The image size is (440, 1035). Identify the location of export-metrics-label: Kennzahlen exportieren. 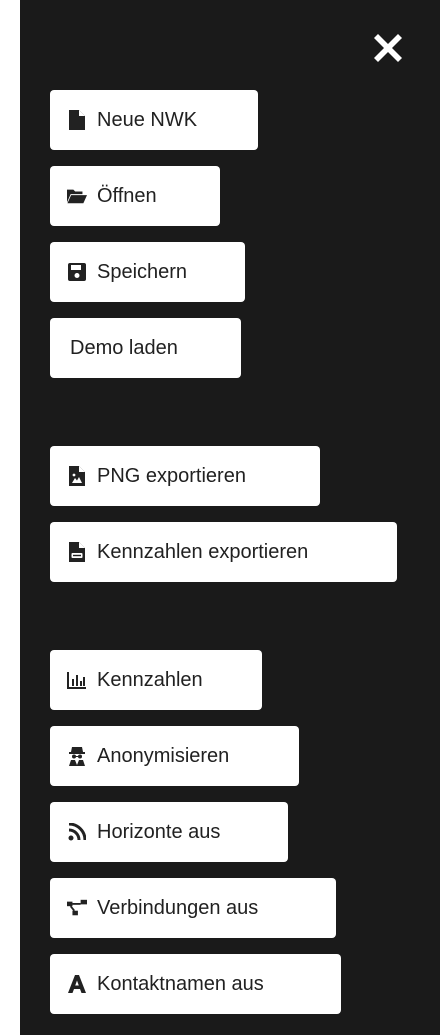
(203, 551).